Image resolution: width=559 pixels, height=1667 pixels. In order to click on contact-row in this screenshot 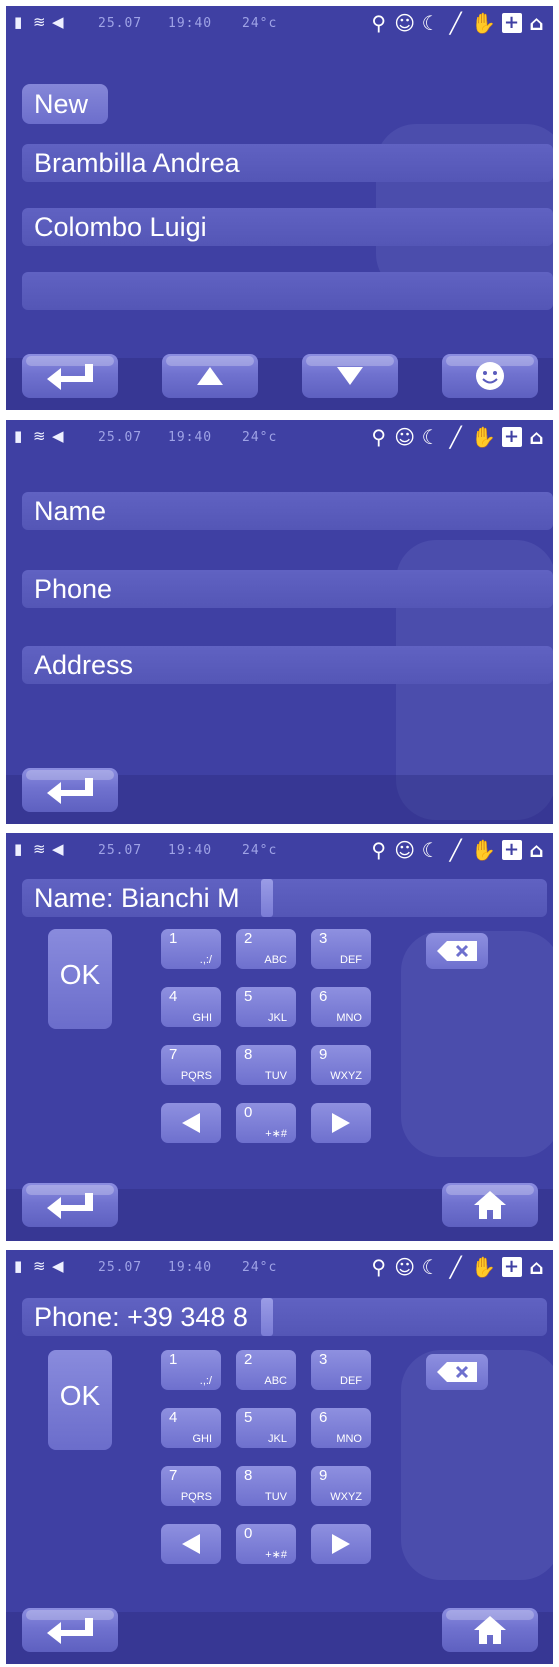, I will do `click(287, 291)`.